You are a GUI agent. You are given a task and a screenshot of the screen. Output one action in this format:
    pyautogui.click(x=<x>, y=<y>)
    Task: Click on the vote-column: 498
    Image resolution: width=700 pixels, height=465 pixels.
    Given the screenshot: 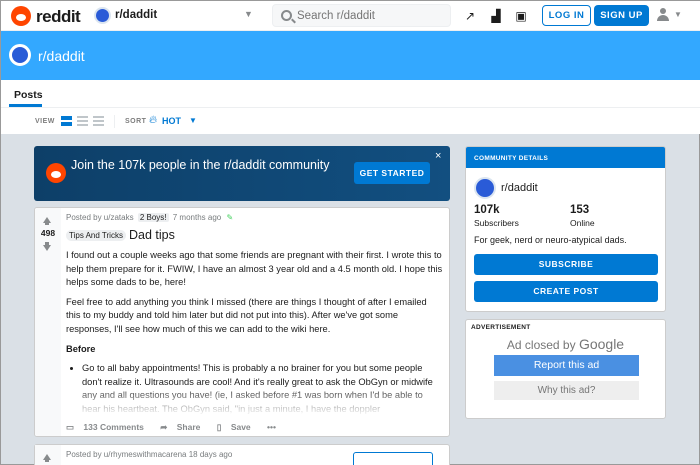 What is the action you would take?
    pyautogui.click(x=48, y=322)
    